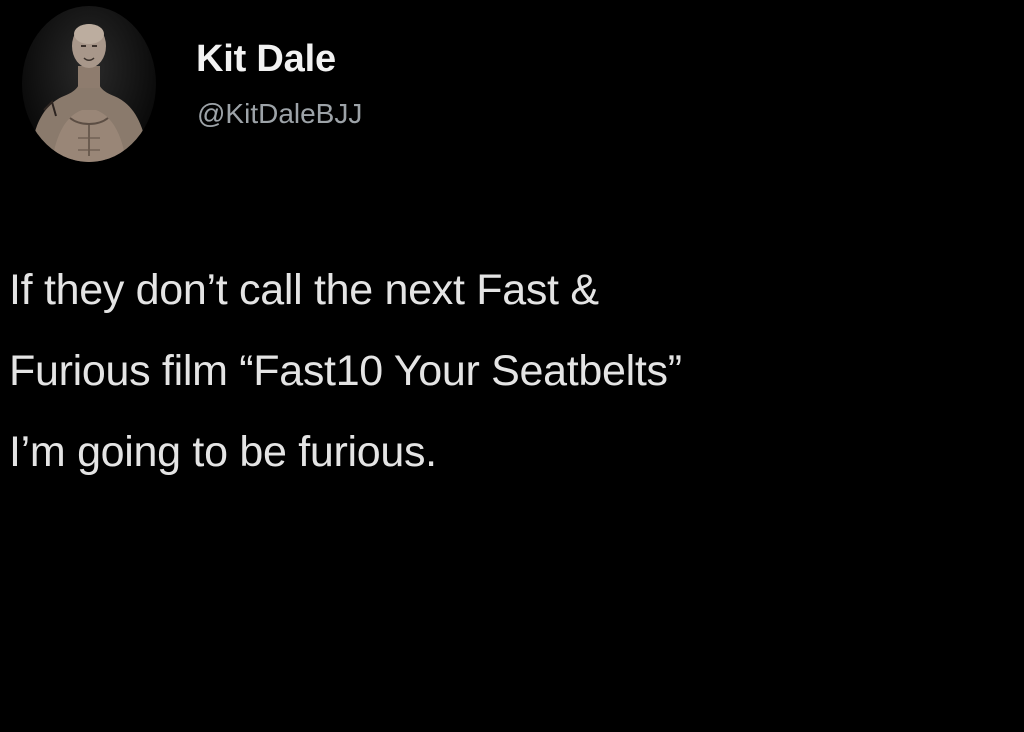 This screenshot has height=732, width=1024. I want to click on author-name: Kit Dale, so click(266, 59).